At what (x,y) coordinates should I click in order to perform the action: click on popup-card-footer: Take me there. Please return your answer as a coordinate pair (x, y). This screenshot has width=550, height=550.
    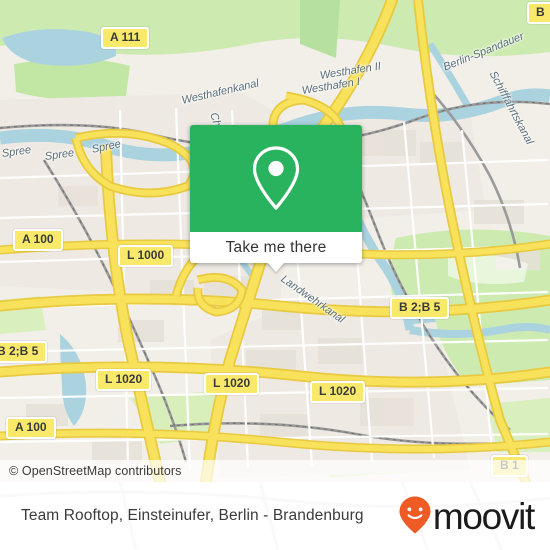
    Looking at the image, I should click on (276, 252).